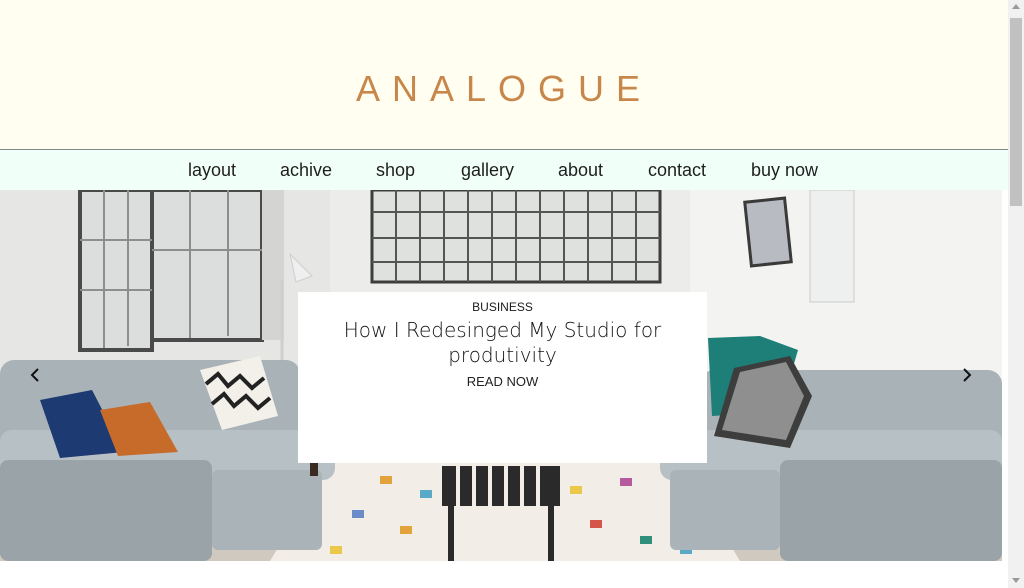 This screenshot has width=1024, height=588. I want to click on nav-item-contact: contact, so click(677, 170).